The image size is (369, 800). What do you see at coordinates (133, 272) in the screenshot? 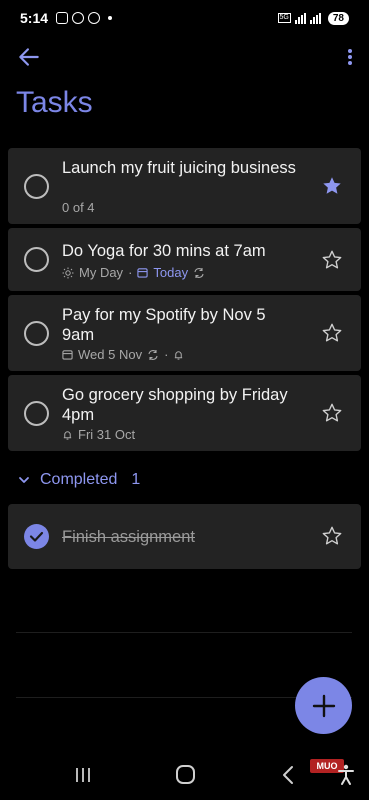
I see `task-meta: My Day · Today` at bounding box center [133, 272].